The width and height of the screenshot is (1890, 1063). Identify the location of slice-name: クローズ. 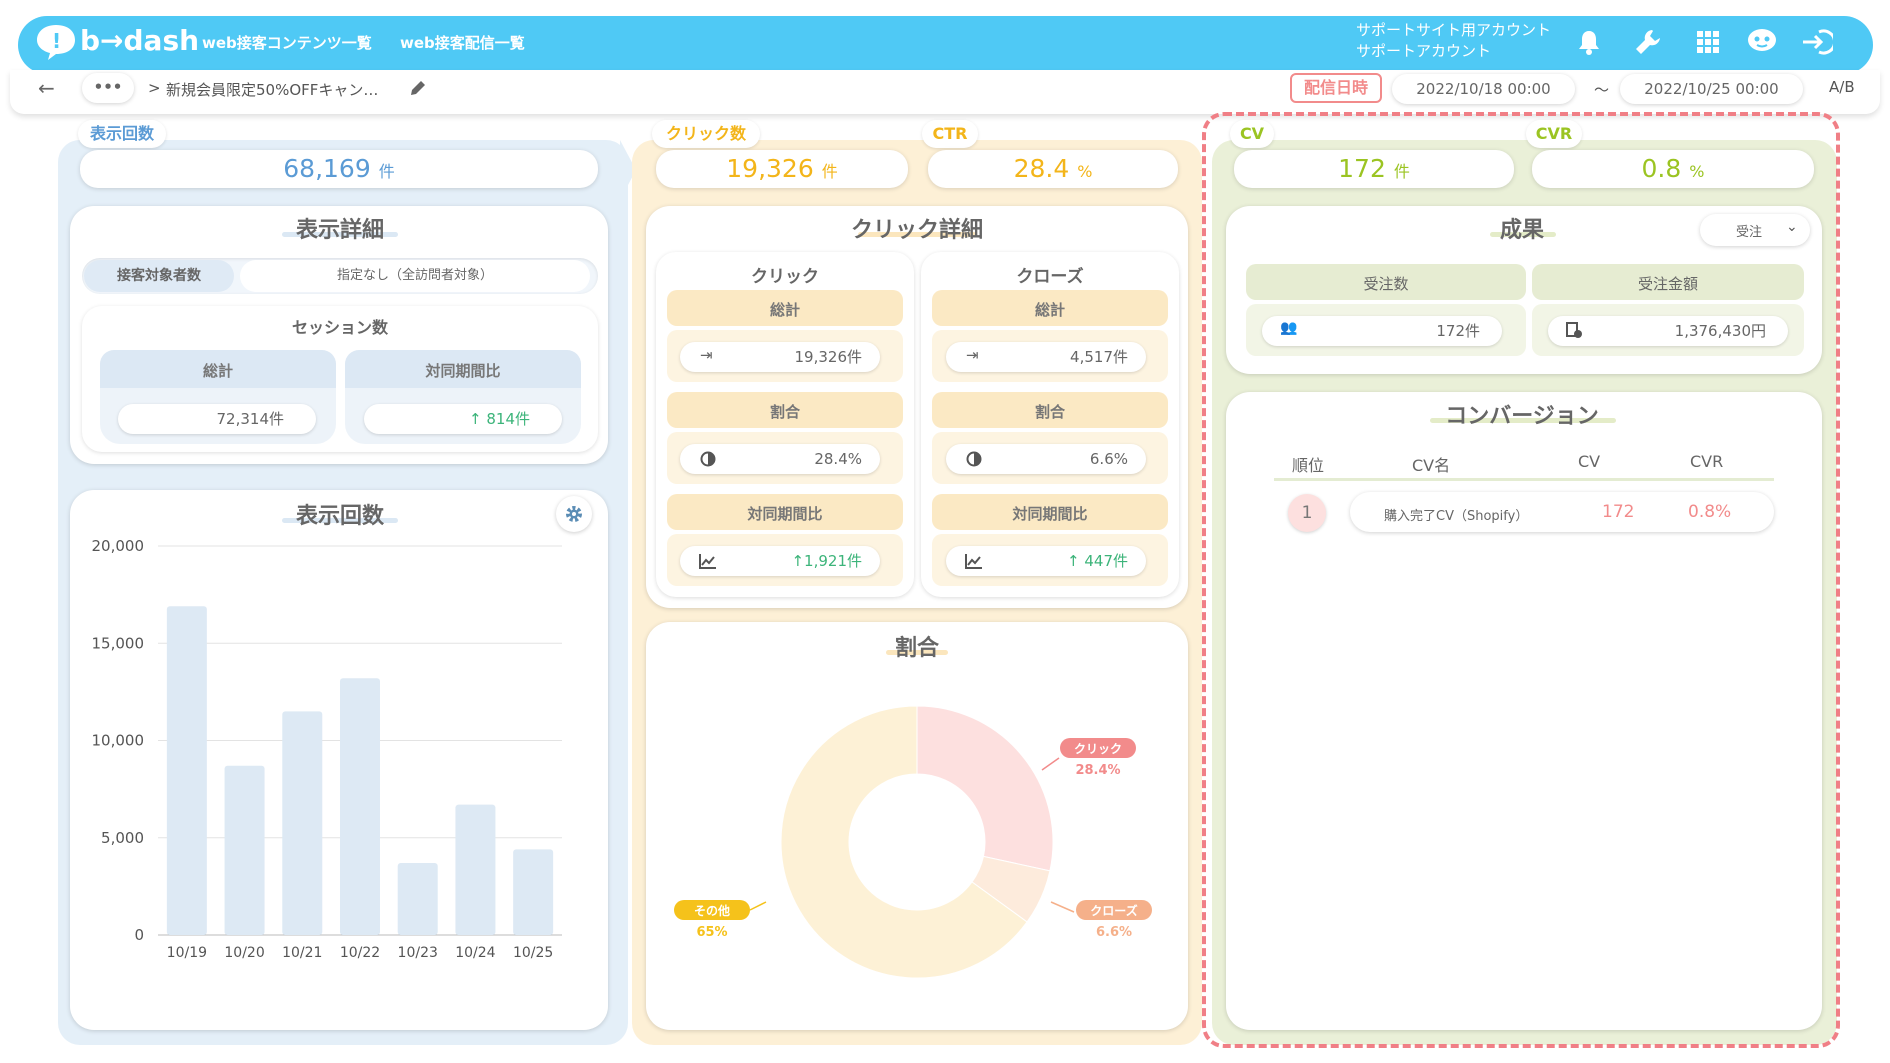
(1113, 910).